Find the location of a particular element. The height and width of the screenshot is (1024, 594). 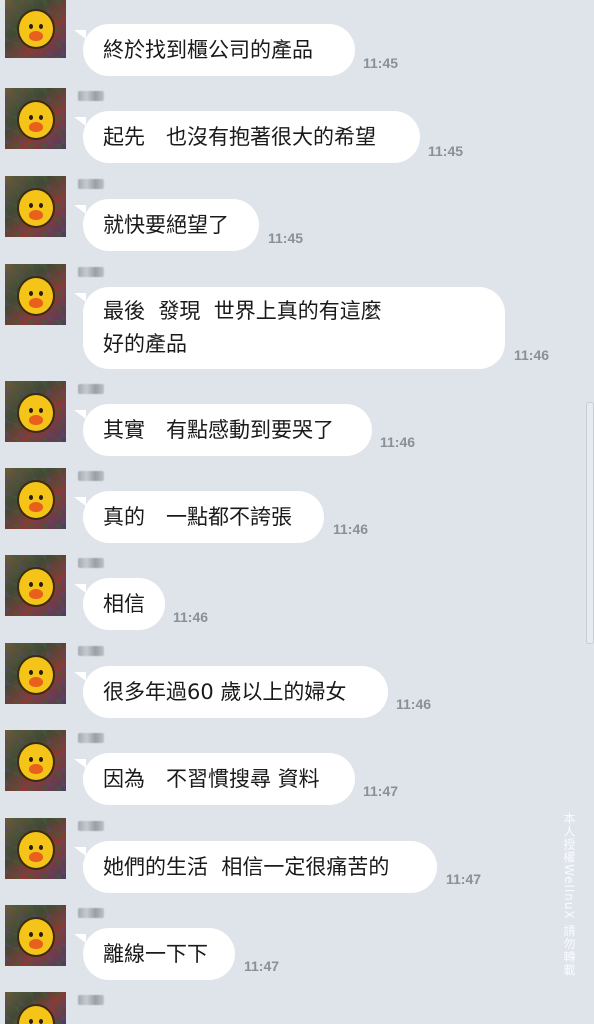

message-bubble: 相信 is located at coordinates (119, 604).